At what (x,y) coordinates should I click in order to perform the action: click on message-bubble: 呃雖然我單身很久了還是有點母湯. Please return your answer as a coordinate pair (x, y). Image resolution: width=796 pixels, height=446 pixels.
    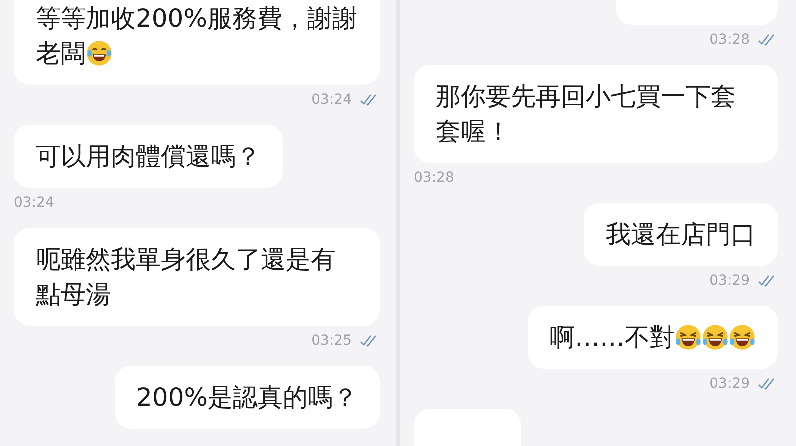
    Looking at the image, I should click on (197, 277).